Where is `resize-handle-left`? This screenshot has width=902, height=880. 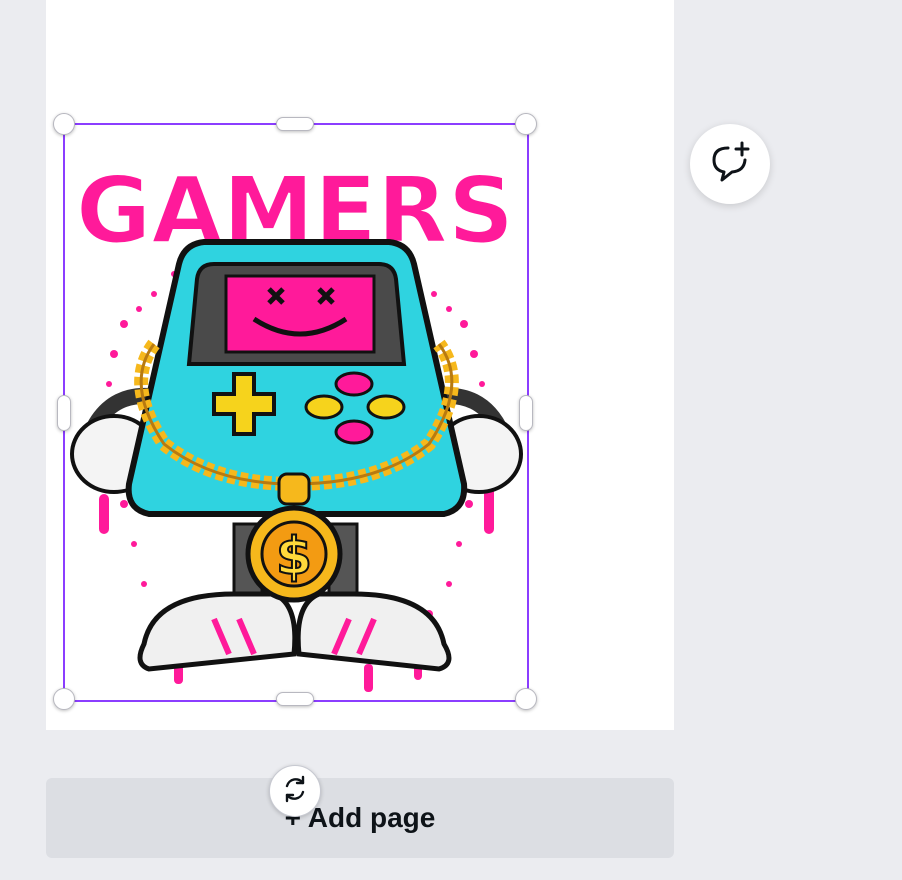 resize-handle-left is located at coordinates (64, 413).